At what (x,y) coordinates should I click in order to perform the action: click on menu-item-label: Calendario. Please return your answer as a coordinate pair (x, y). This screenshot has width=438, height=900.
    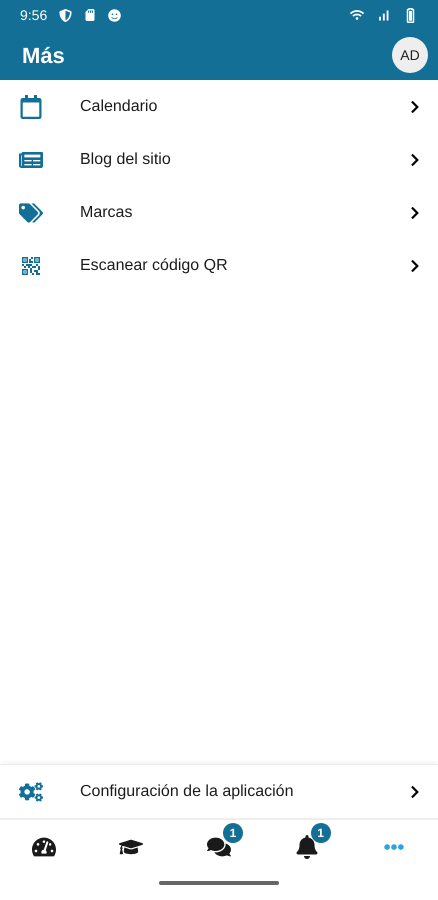
    Looking at the image, I should click on (119, 106).